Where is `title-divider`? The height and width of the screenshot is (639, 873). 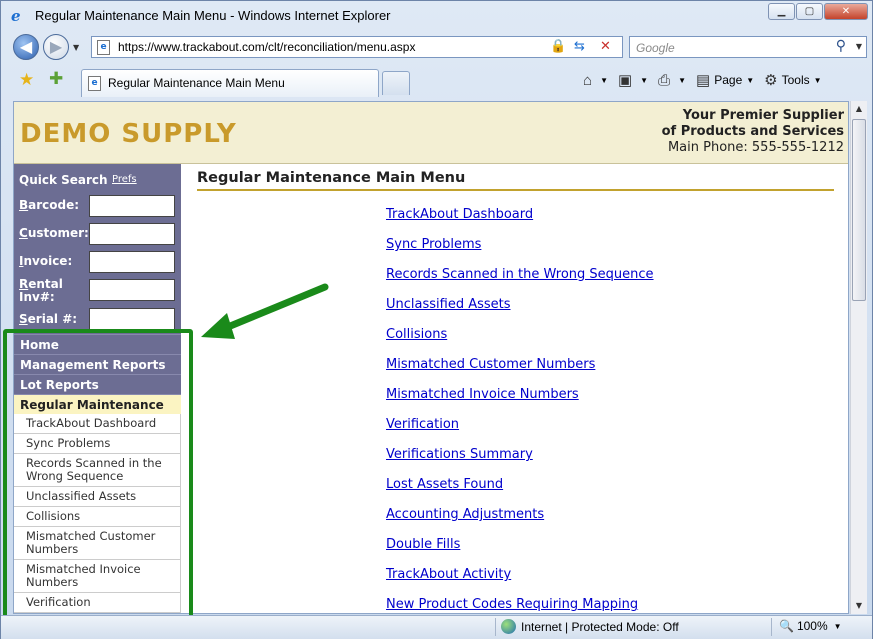
title-divider is located at coordinates (515, 190).